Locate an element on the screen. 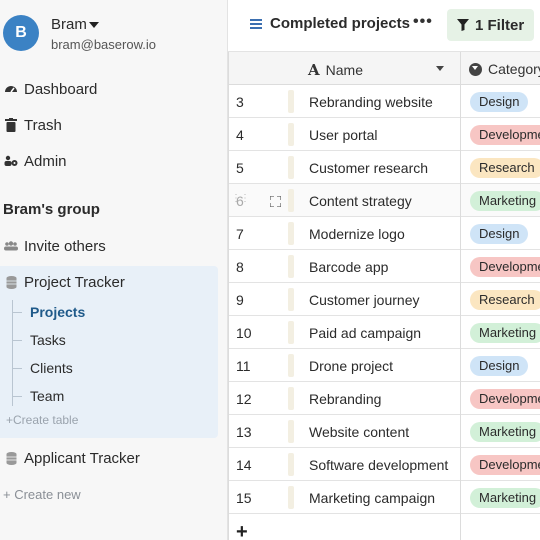 This screenshot has height=540, width=540. create-table-link: +Create table is located at coordinates (42, 420).